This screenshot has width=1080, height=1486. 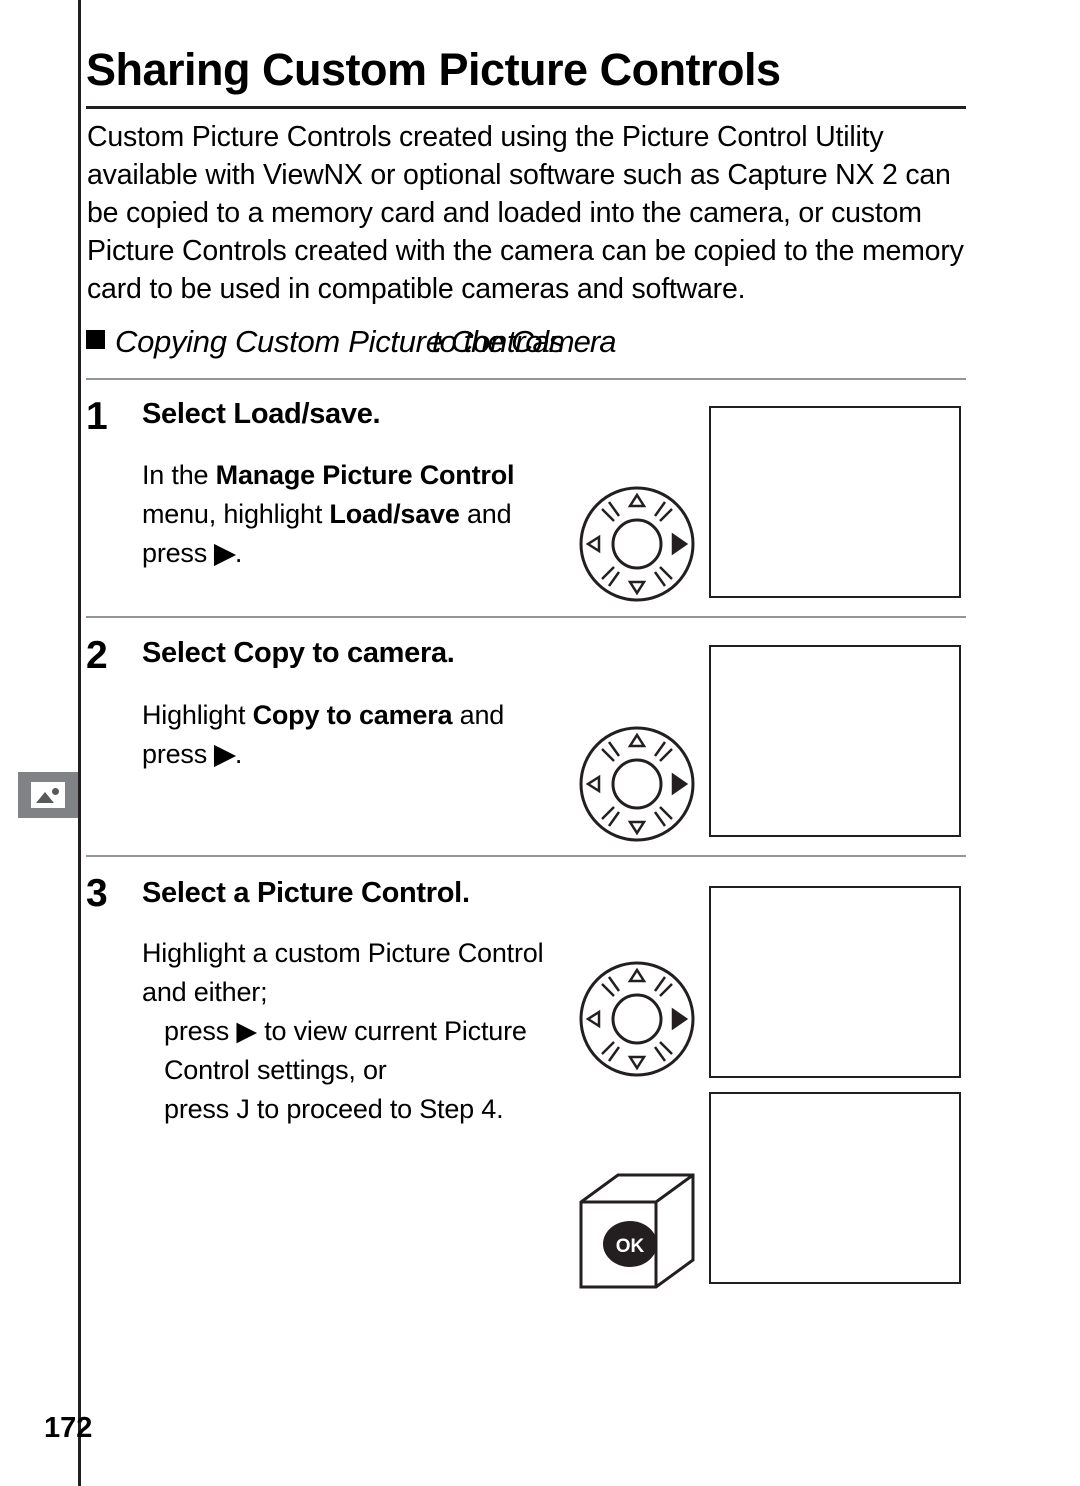 I want to click on step-2-body: Highlight Copy to camera and press ▶., so click(x=323, y=734).